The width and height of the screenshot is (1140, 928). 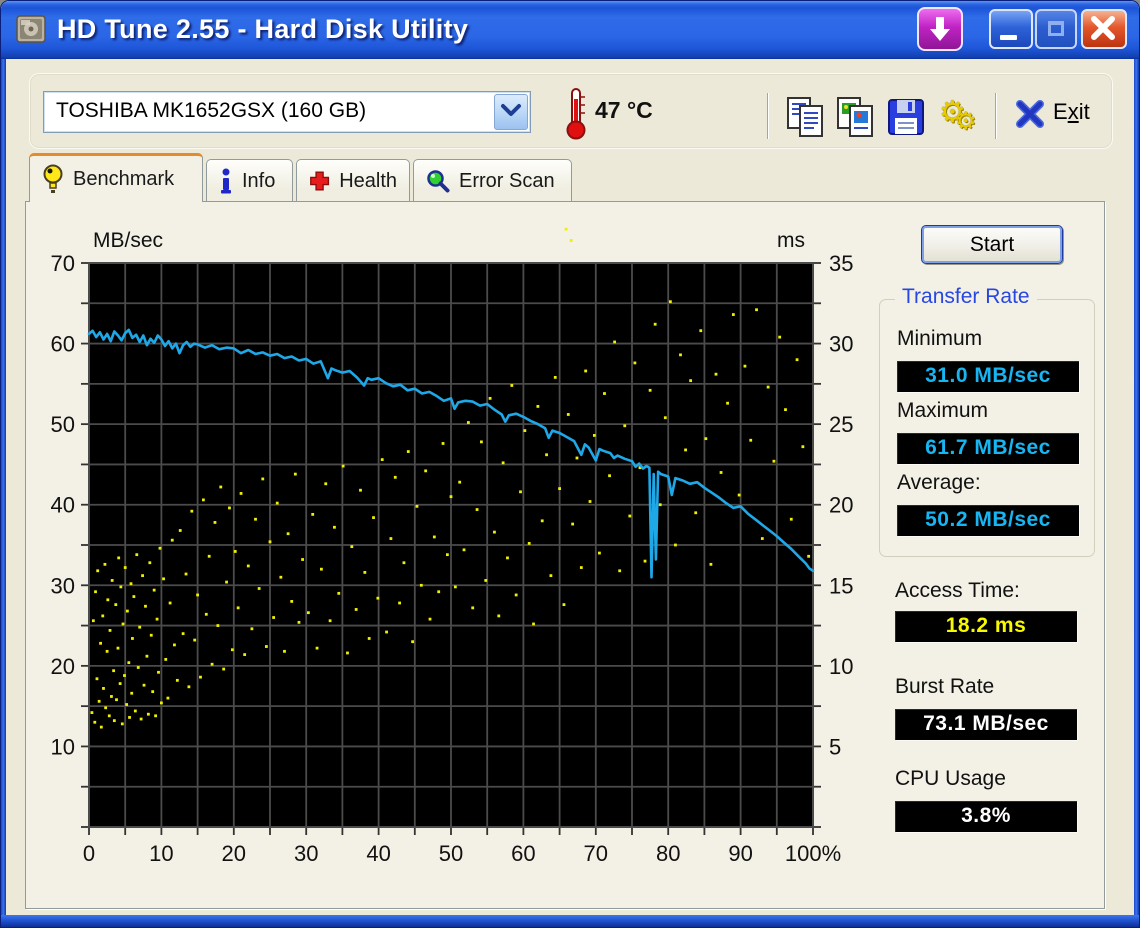 What do you see at coordinates (906, 118) in the screenshot?
I see `save-button` at bounding box center [906, 118].